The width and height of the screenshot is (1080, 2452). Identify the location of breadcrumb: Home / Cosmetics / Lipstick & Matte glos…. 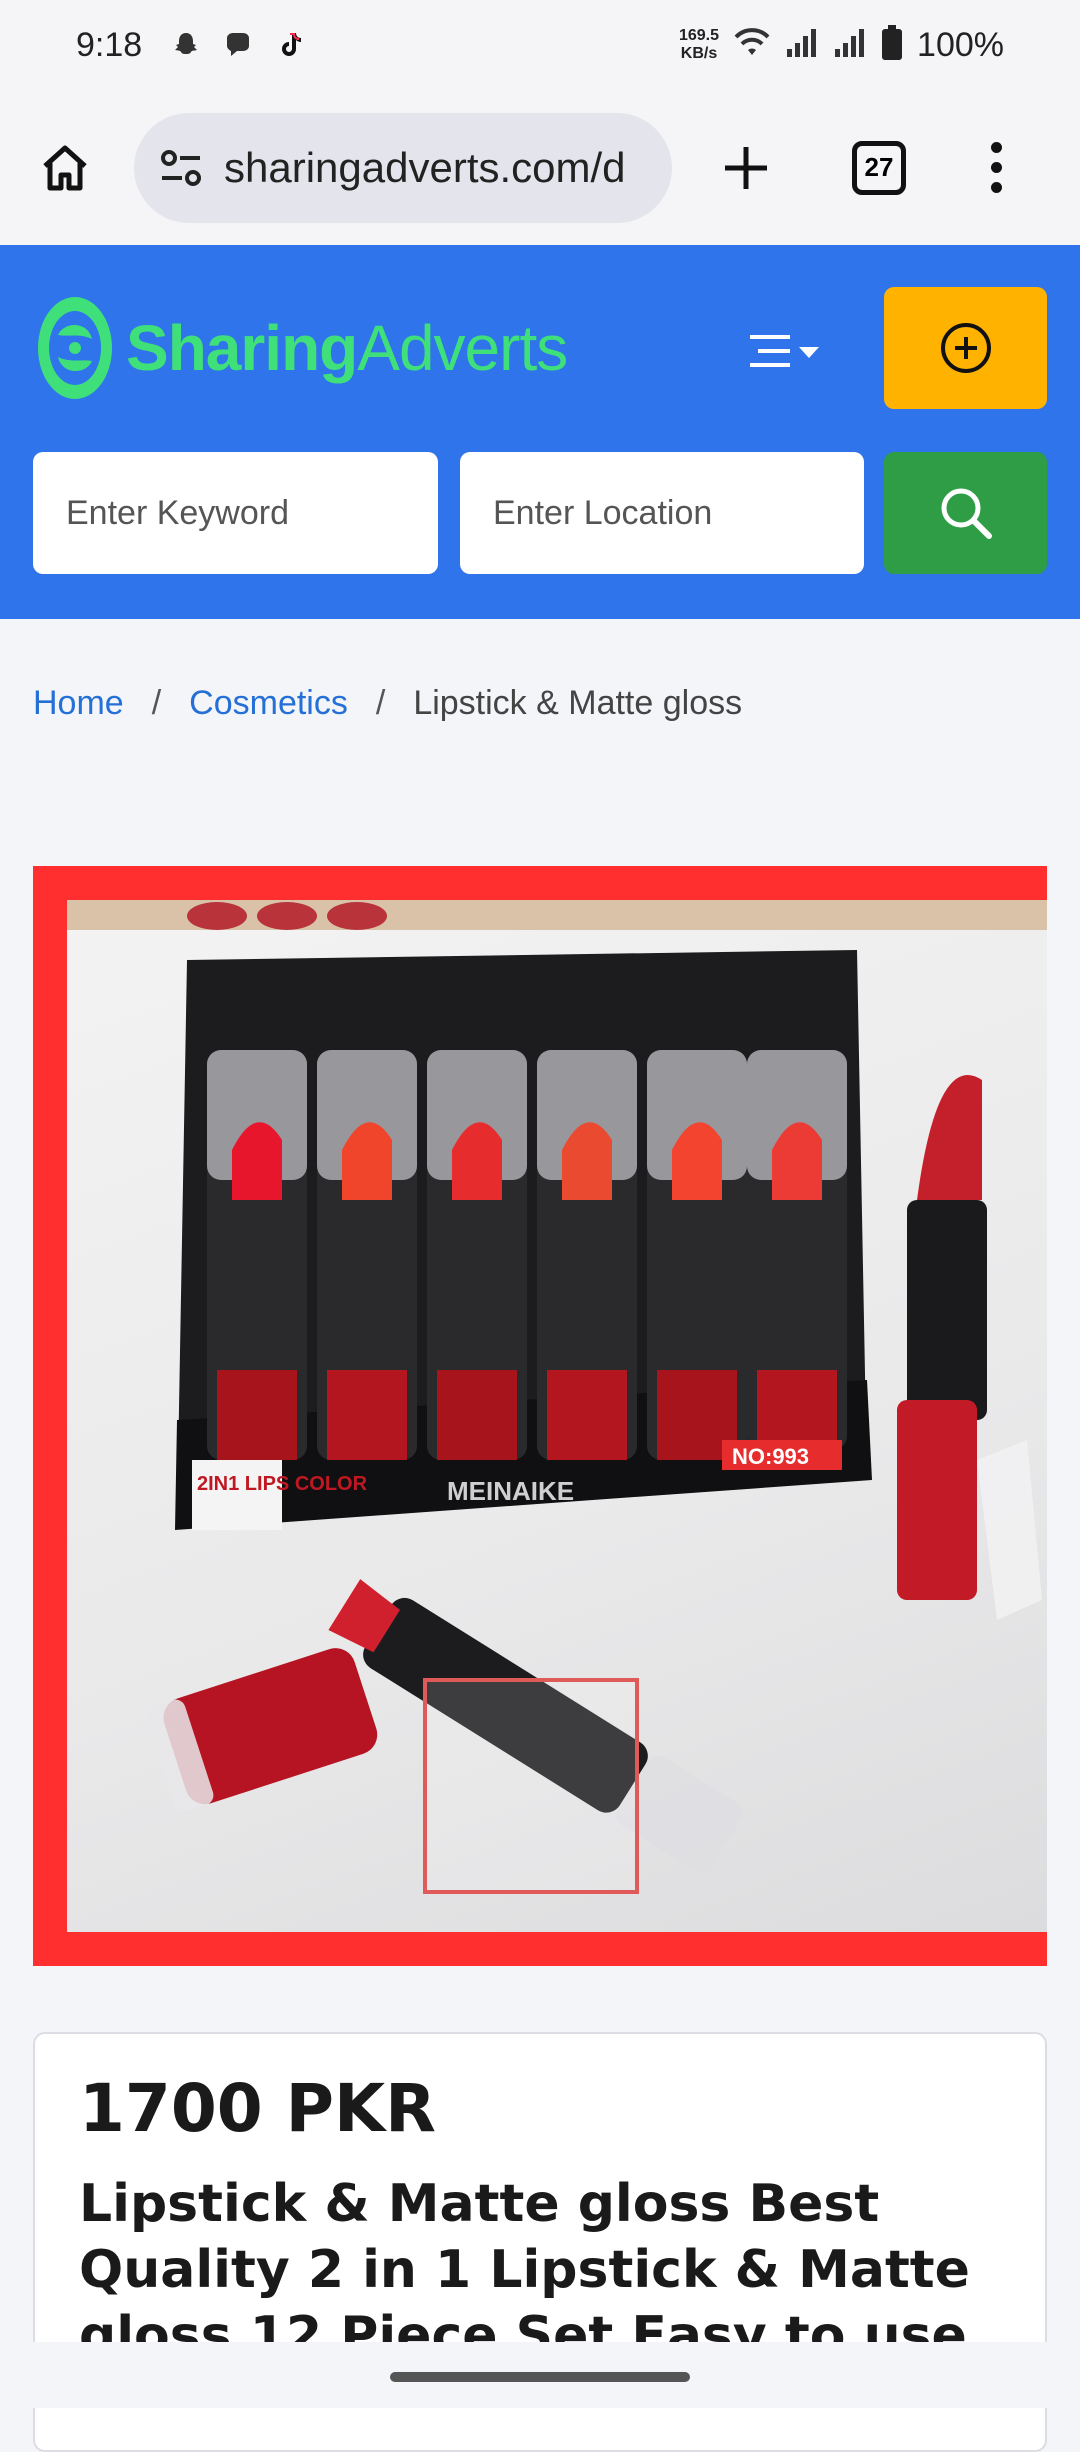
(387, 703).